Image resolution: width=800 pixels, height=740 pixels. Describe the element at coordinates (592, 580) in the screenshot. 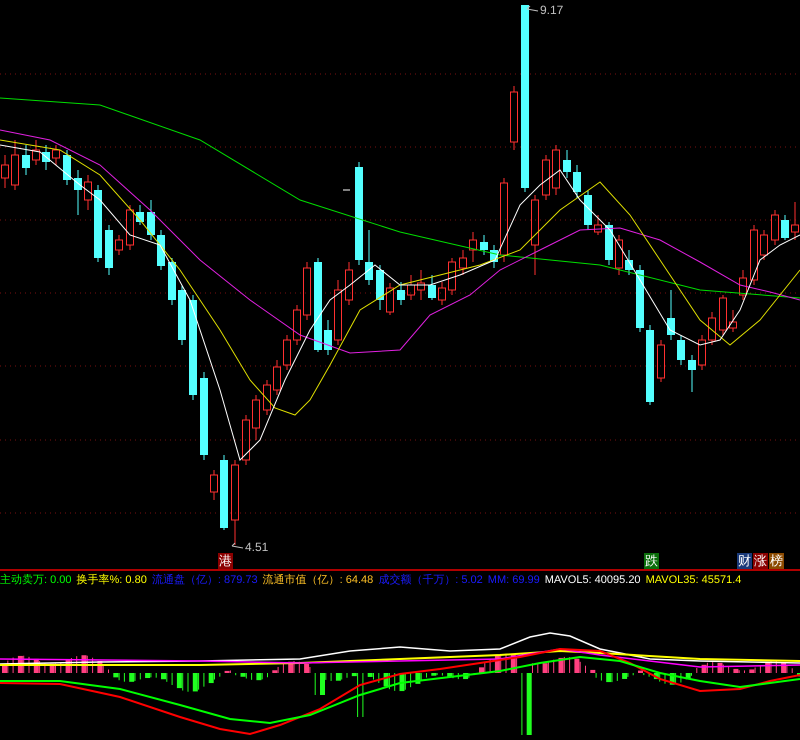

I see `indicator-reading: MAVOL5: 40095.20` at that location.